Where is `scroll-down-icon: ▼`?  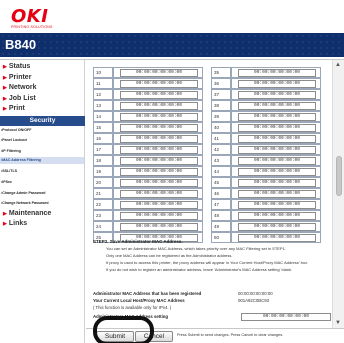
scroll-down-icon: ▼ is located at coordinates (338, 323).